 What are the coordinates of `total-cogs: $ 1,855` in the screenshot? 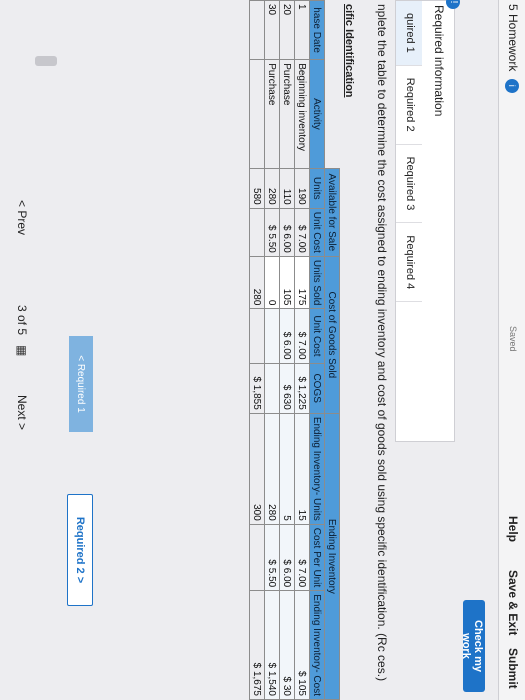 It's located at (257, 388).